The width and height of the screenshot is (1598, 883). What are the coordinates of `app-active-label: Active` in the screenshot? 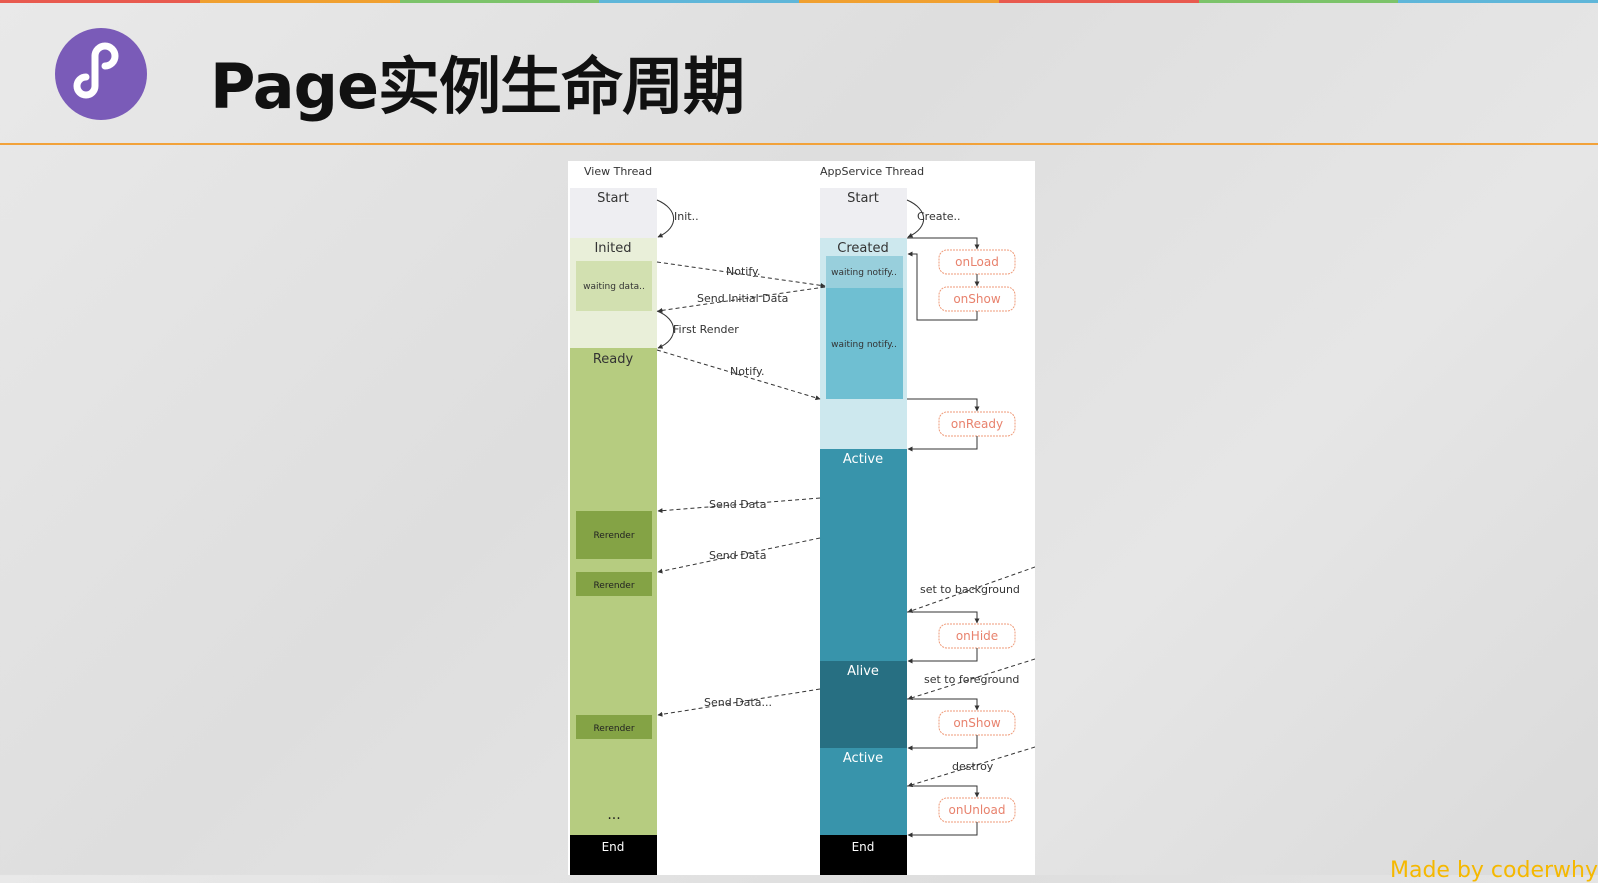 It's located at (863, 459).